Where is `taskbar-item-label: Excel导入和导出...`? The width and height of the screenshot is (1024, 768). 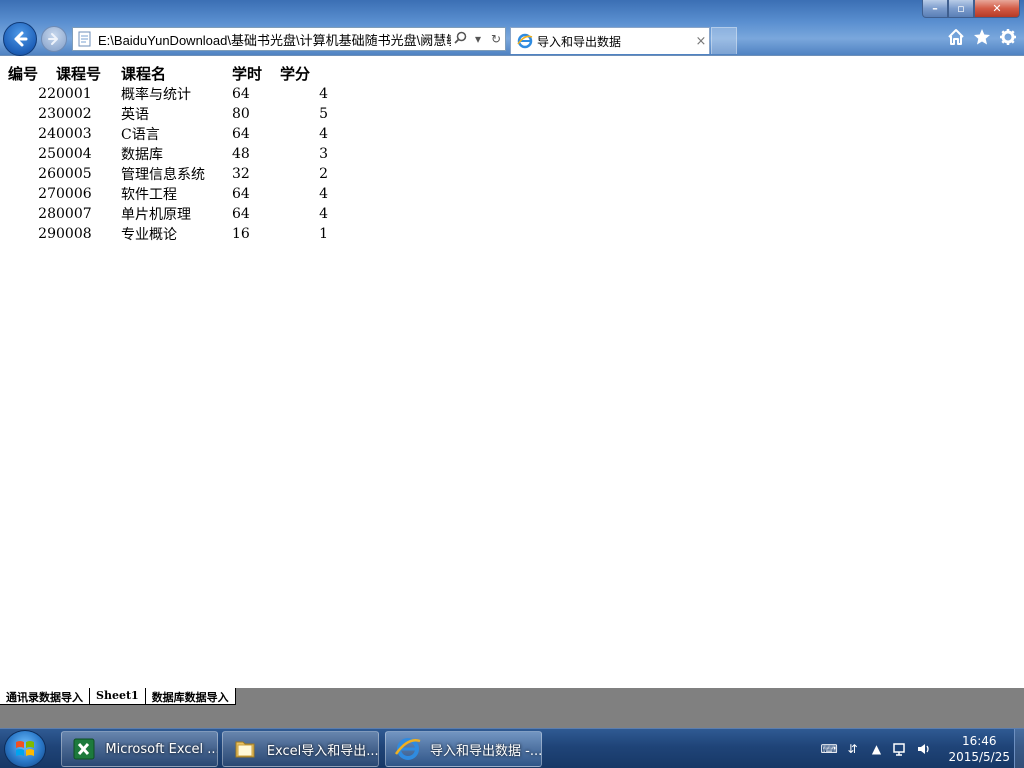 taskbar-item-label: Excel导入和导出... is located at coordinates (322, 751).